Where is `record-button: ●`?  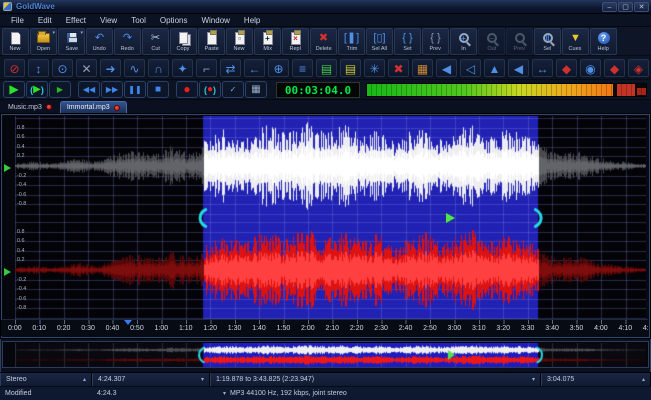
record-button: ● is located at coordinates (187, 89).